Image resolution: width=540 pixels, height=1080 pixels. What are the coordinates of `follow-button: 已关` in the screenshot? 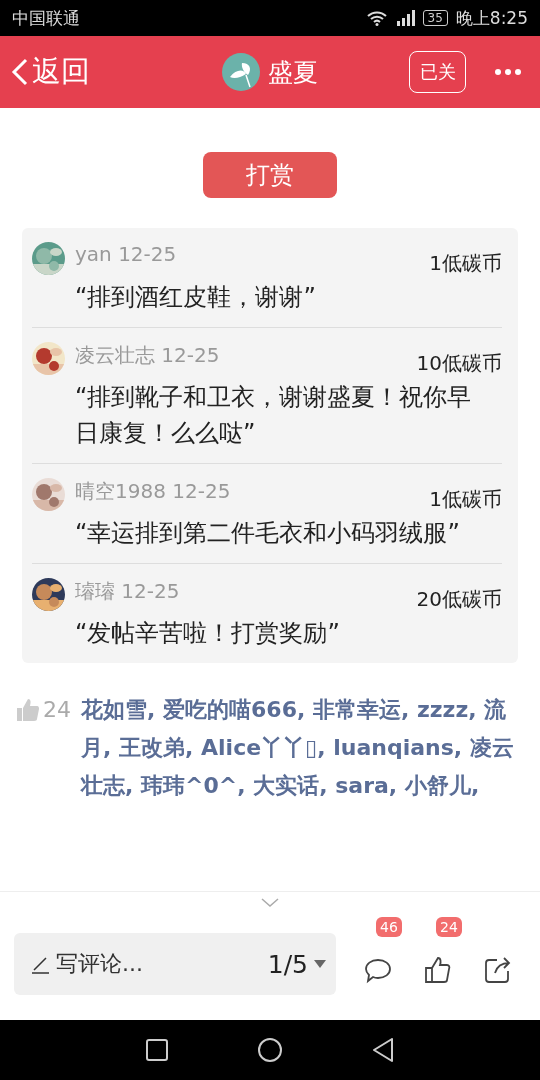 It's located at (437, 72).